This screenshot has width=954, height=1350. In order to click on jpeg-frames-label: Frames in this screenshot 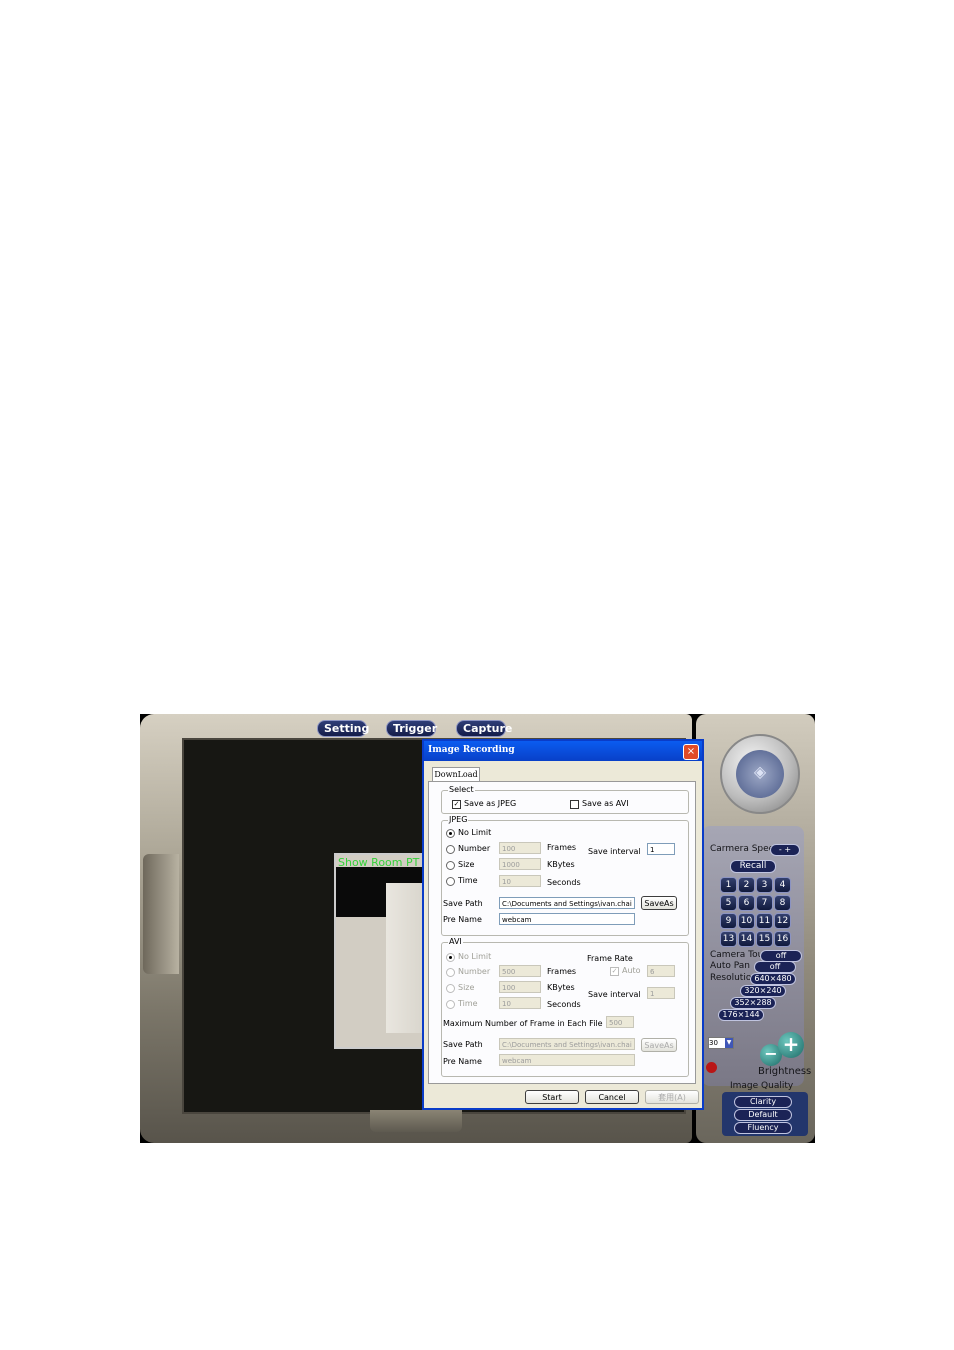, I will do `click(562, 847)`.